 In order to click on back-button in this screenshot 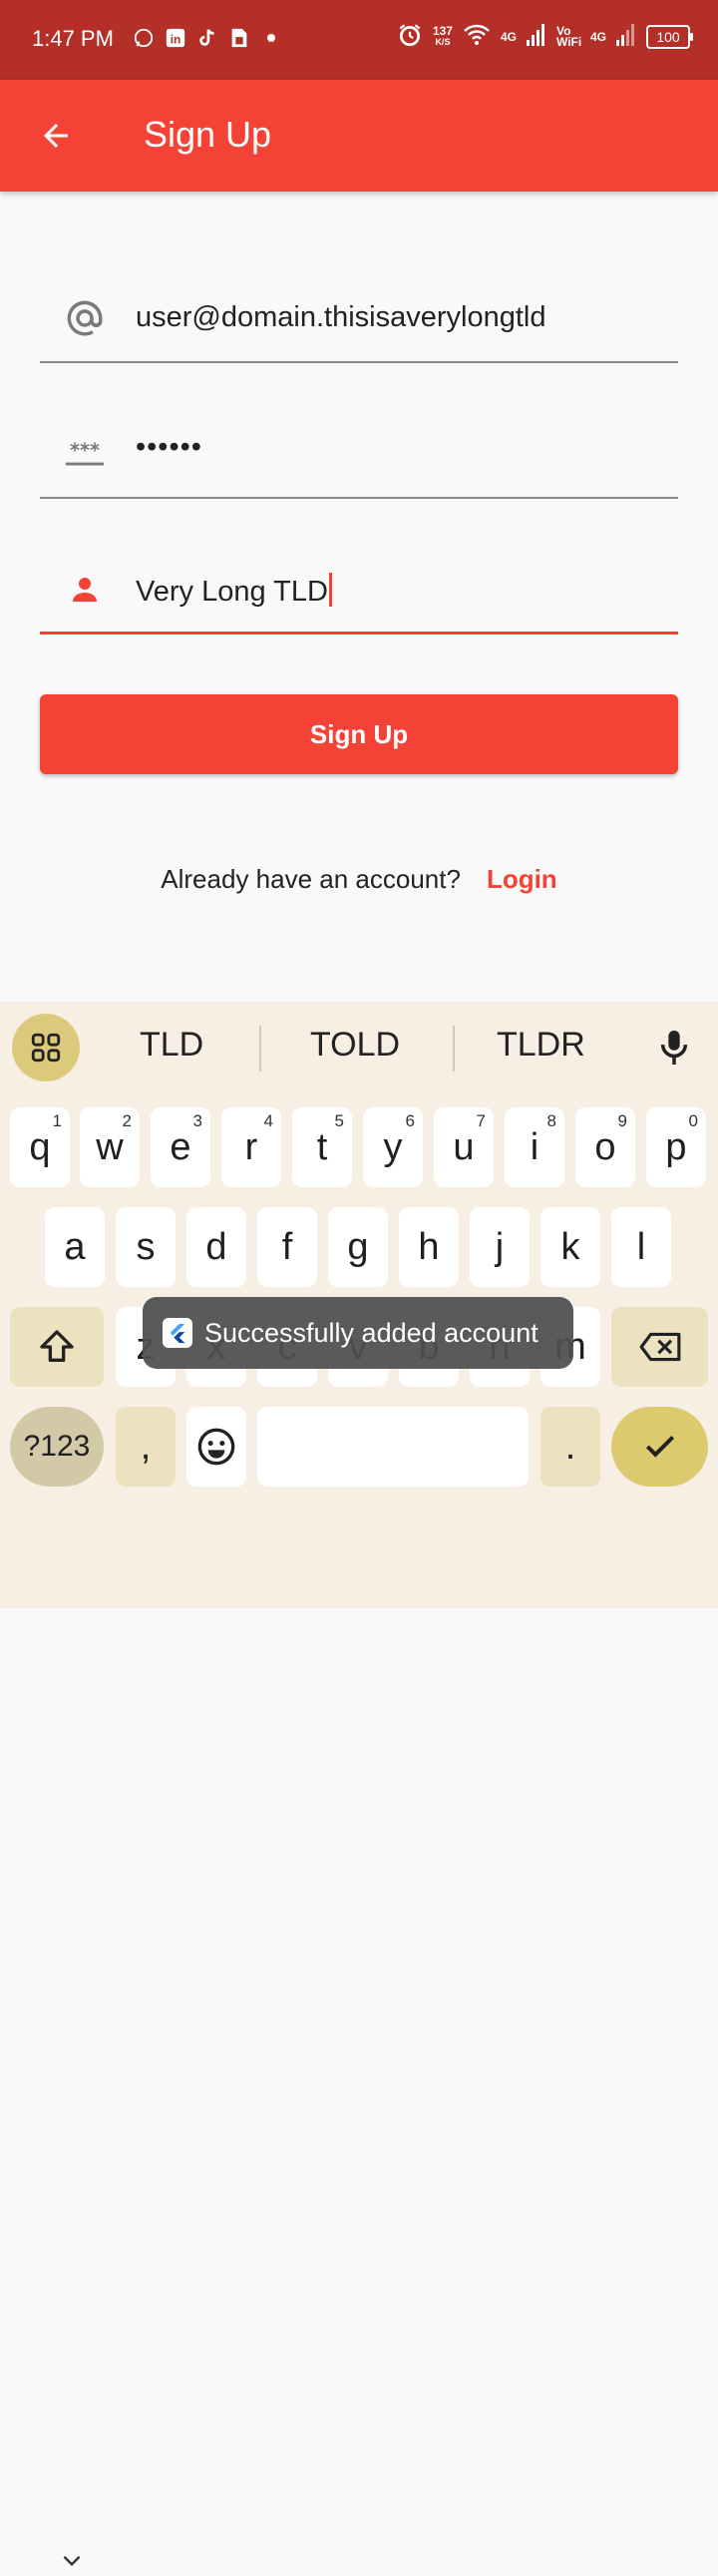, I will do `click(56, 136)`.